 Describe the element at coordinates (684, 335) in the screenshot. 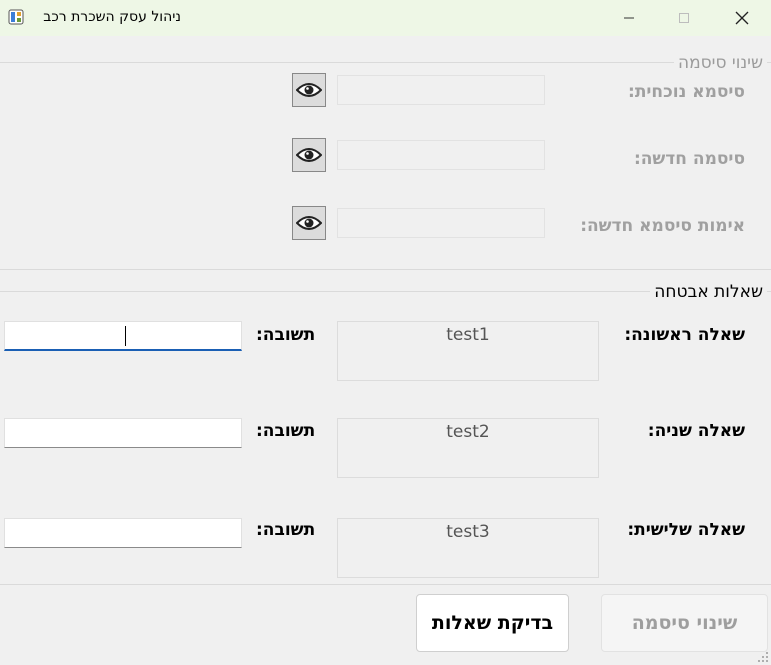

I see `question-1-label: שאלה ראשונה:` at that location.